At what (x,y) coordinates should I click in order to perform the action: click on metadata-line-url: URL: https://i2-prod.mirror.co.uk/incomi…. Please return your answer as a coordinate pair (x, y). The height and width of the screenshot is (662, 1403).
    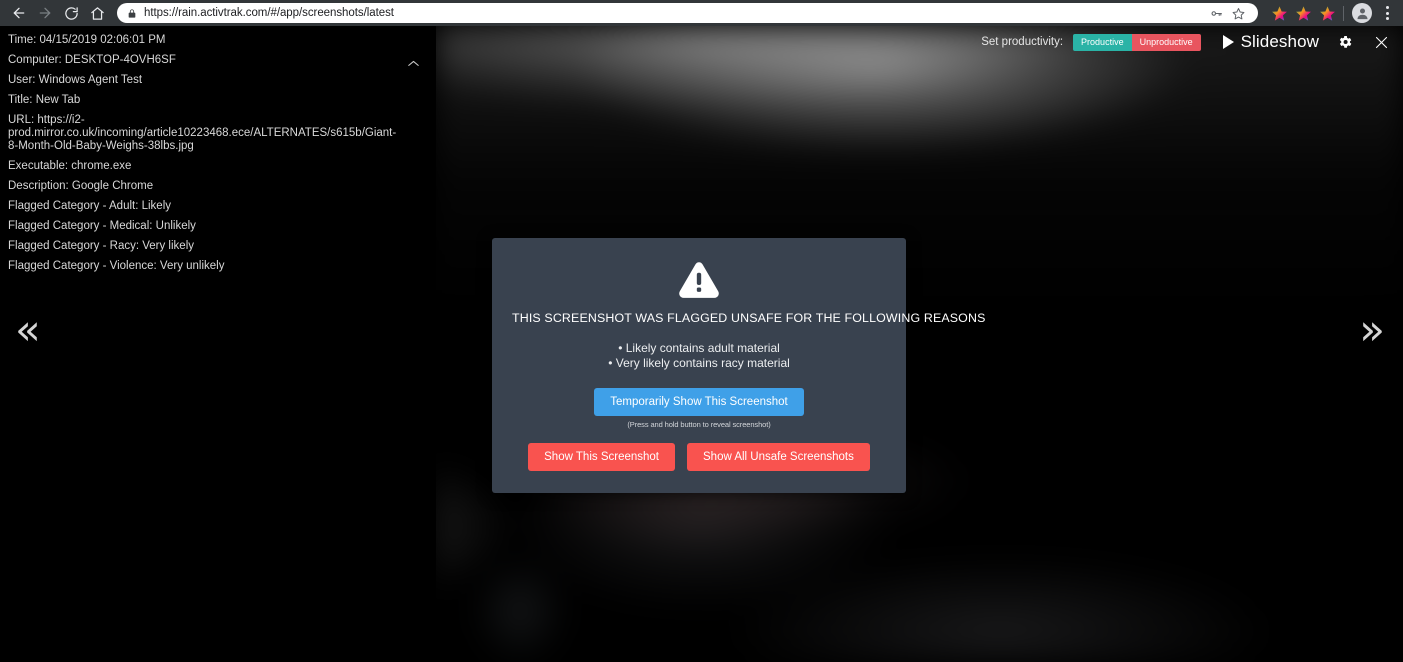
    Looking at the image, I should click on (202, 132).